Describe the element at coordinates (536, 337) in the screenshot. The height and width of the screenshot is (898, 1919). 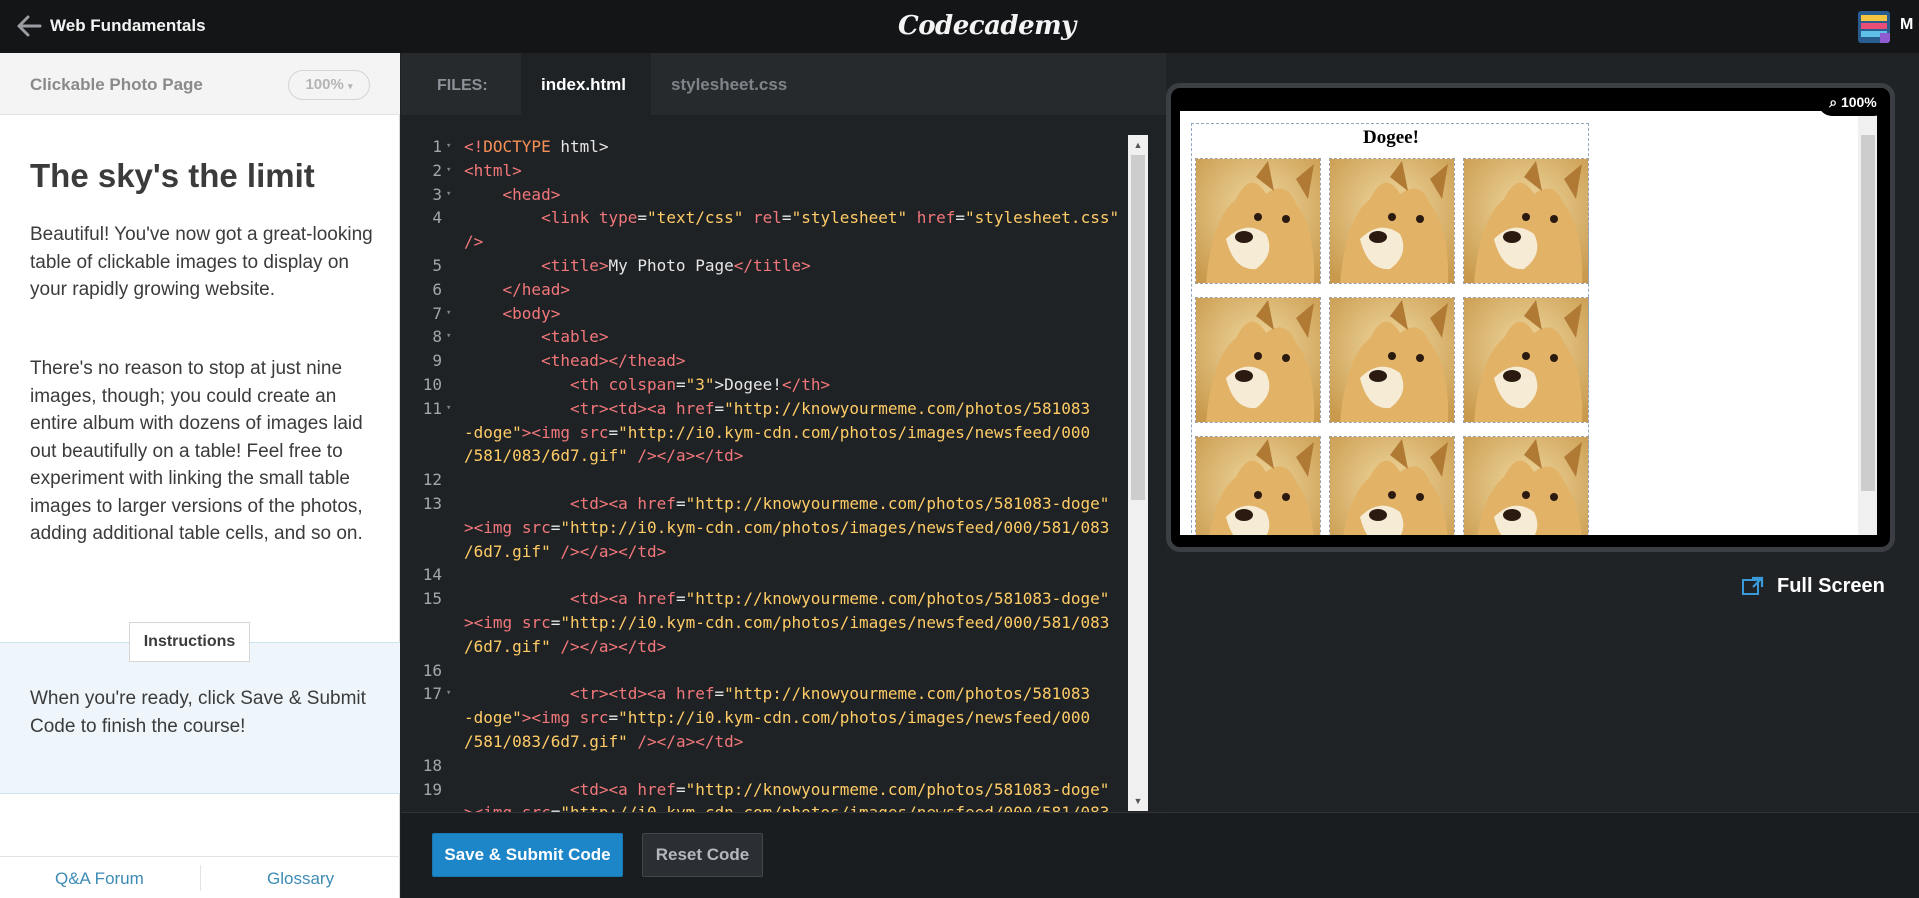
I see `code-text: <table>` at that location.